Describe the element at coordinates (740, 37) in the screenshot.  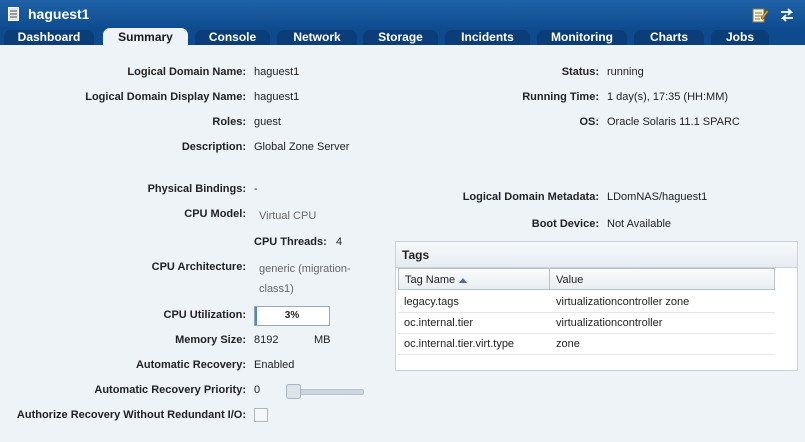
I see `tab-jobs: Jobs` at that location.